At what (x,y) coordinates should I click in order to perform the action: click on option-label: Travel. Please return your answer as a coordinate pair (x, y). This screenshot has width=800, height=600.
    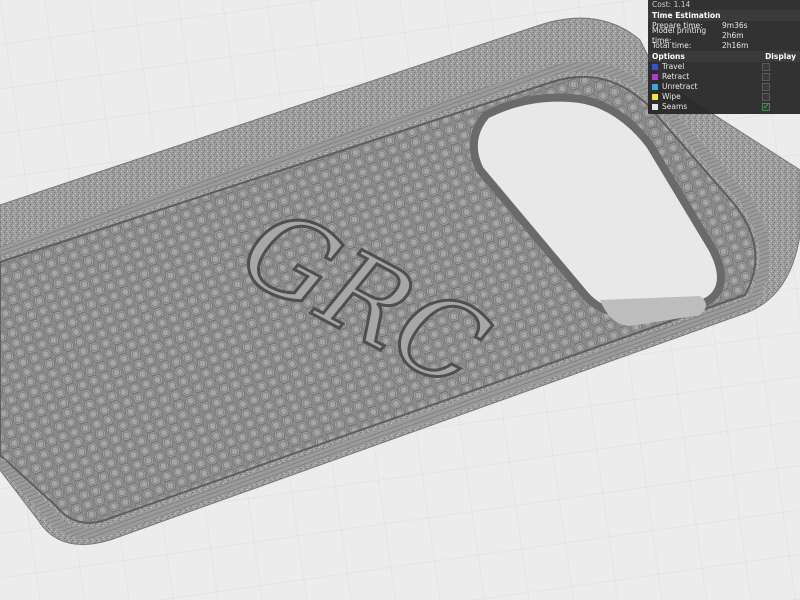
    Looking at the image, I should click on (673, 66).